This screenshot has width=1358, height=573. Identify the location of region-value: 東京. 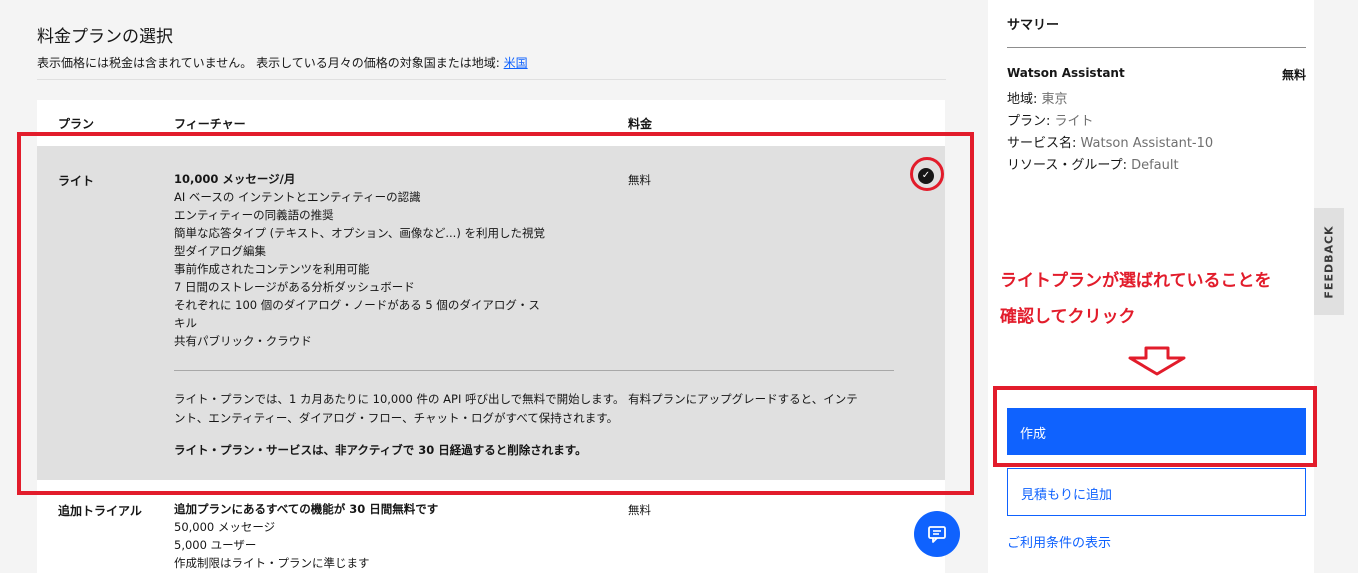
(1054, 99).